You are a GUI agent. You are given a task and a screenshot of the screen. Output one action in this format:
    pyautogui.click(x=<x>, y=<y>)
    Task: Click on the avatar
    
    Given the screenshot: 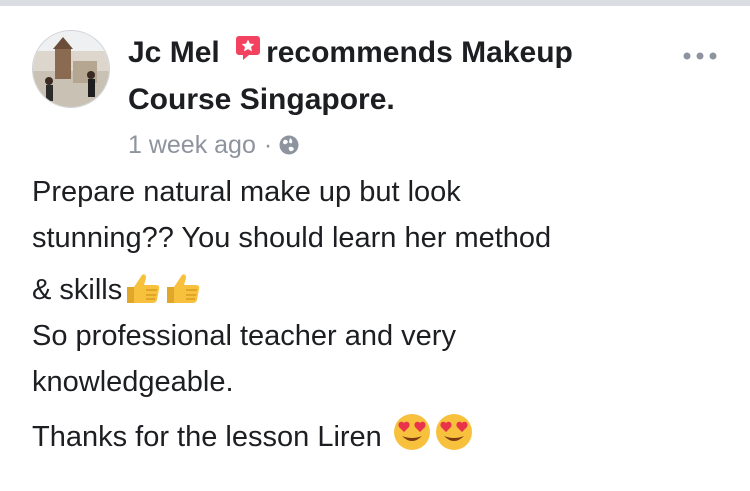 What is the action you would take?
    pyautogui.click(x=71, y=69)
    